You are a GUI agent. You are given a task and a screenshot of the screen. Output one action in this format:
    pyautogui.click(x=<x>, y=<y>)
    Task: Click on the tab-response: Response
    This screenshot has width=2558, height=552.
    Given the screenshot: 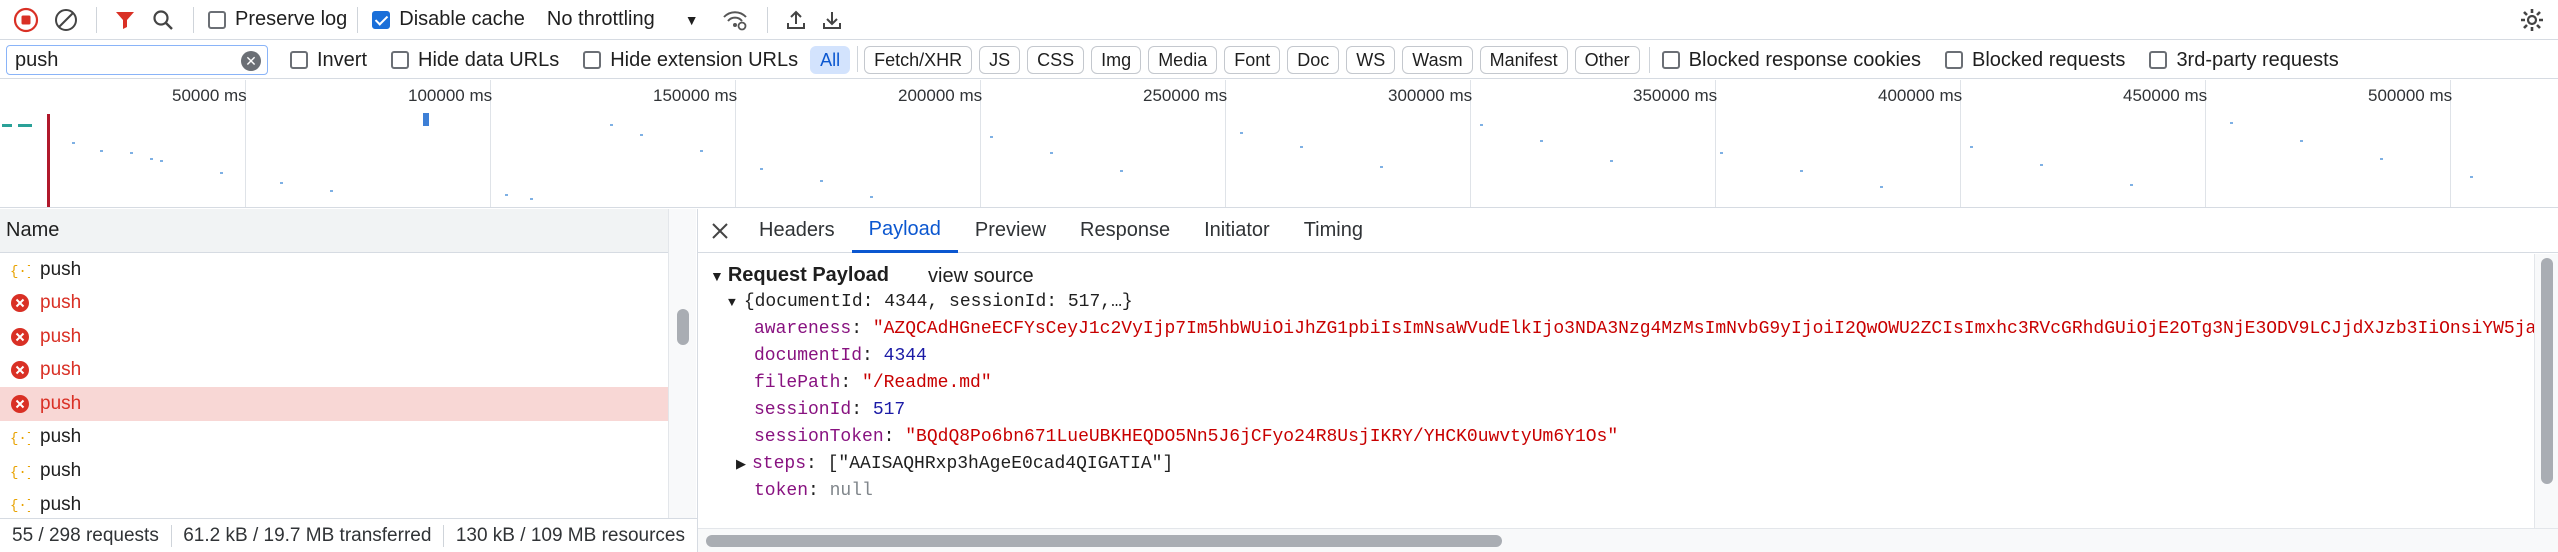 What is the action you would take?
    pyautogui.click(x=1125, y=231)
    